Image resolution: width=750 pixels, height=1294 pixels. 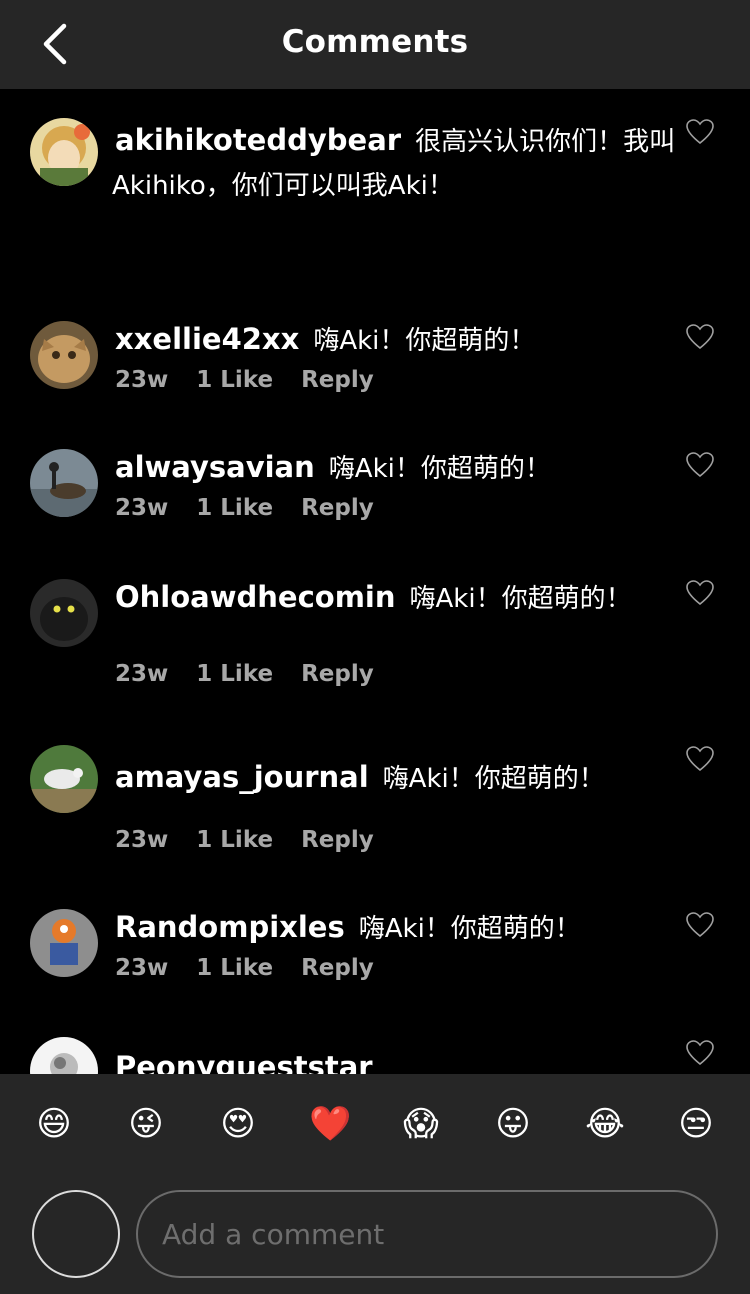 What do you see at coordinates (283, 186) in the screenshot?
I see `comment-body-line2: Akihiko，你们可以叫我Aki！` at bounding box center [283, 186].